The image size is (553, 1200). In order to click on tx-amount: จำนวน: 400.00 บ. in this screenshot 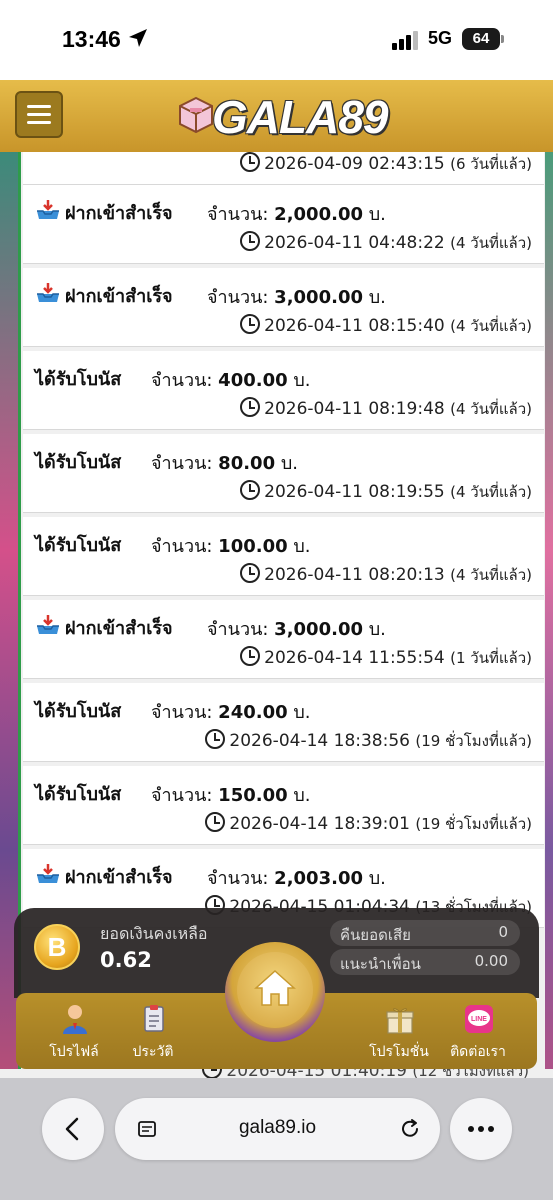, I will do `click(231, 380)`.